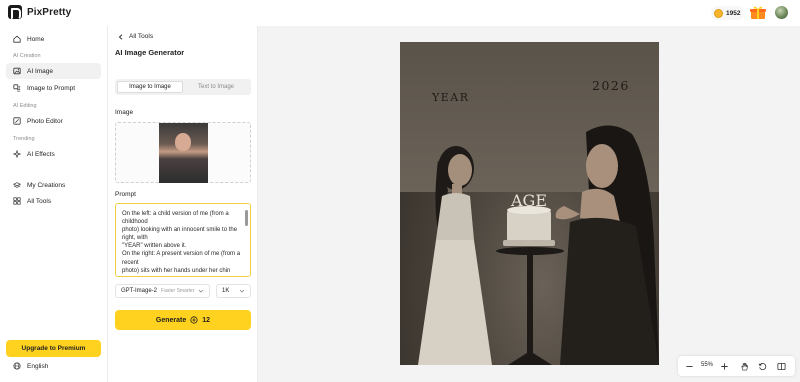 Image resolution: width=800 pixels, height=382 pixels. Describe the element at coordinates (27, 56) in the screenshot. I see `section-label-creation: AI Creation` at that location.